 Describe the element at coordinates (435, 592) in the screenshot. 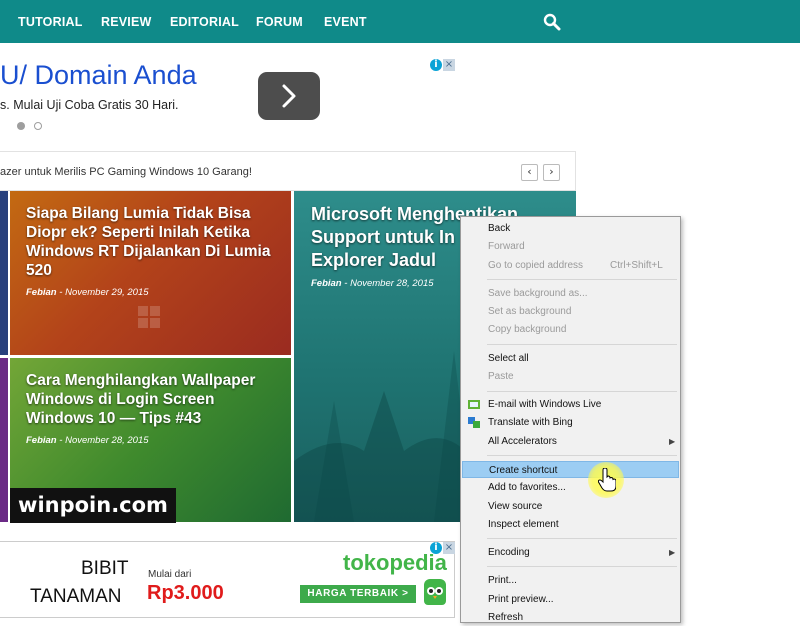

I see `tokopedia-owl-icon` at that location.